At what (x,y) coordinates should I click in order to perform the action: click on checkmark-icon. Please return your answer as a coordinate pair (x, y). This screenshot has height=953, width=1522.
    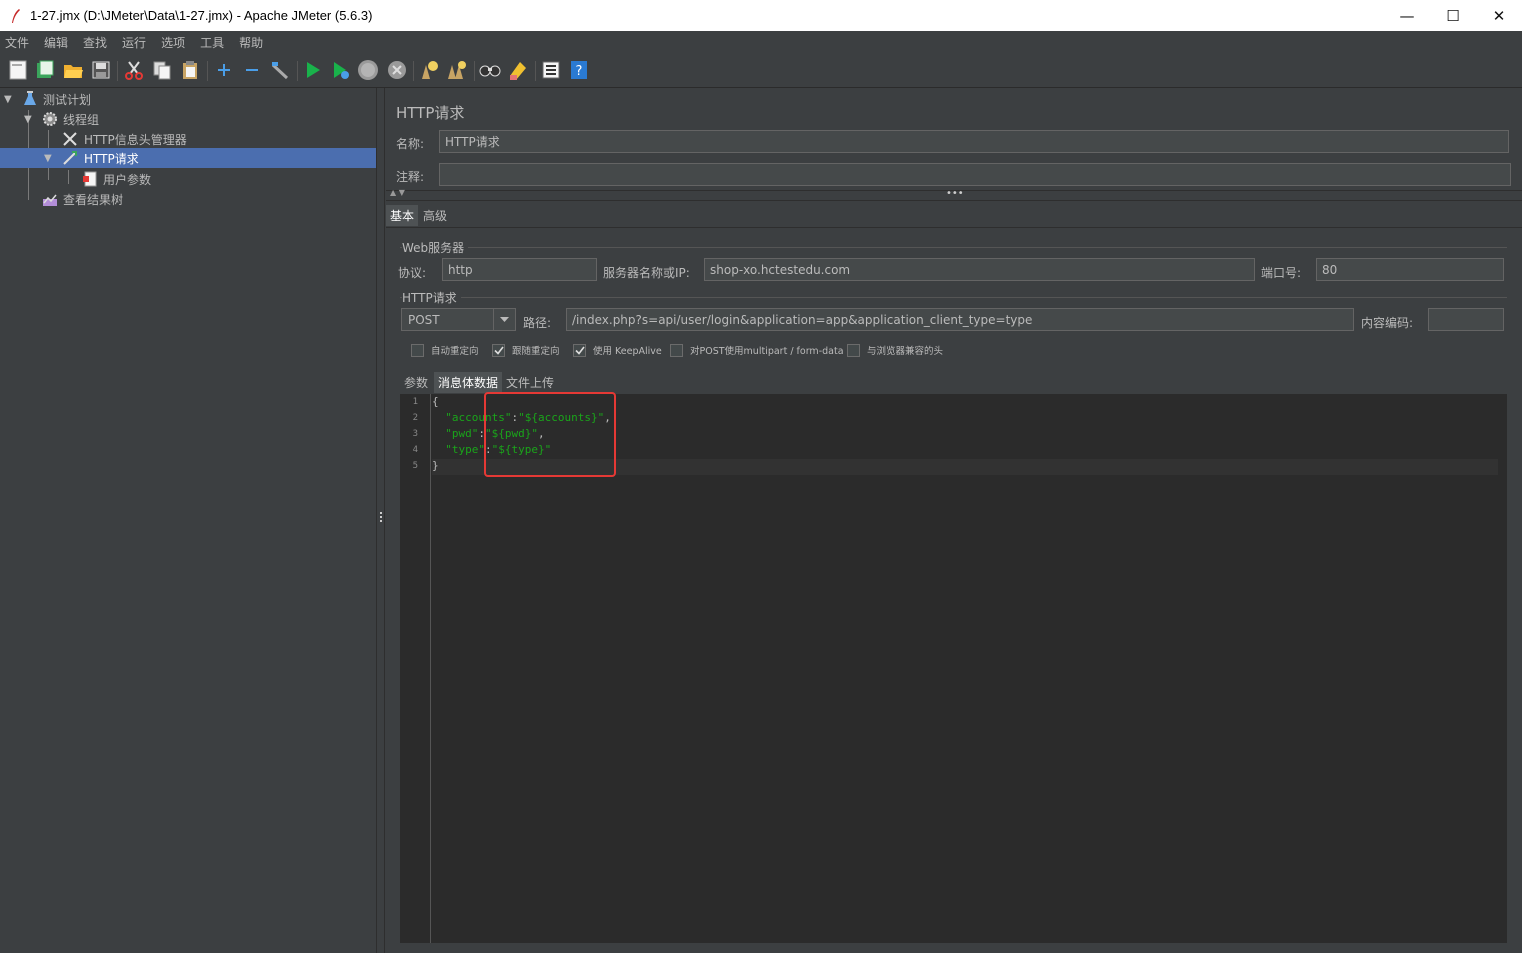
    Looking at the image, I should click on (498, 350).